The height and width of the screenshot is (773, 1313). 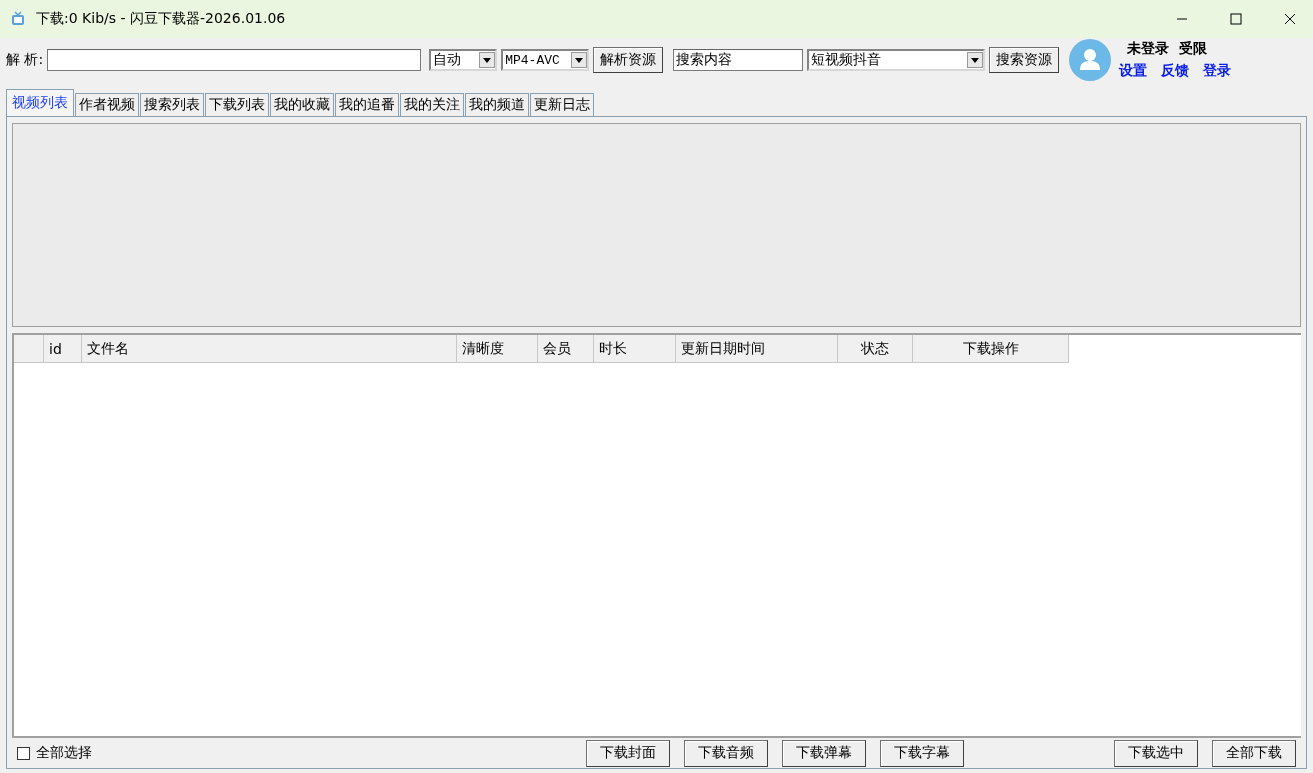 What do you see at coordinates (463, 60) in the screenshot?
I see `quality-dropdown: 自动` at bounding box center [463, 60].